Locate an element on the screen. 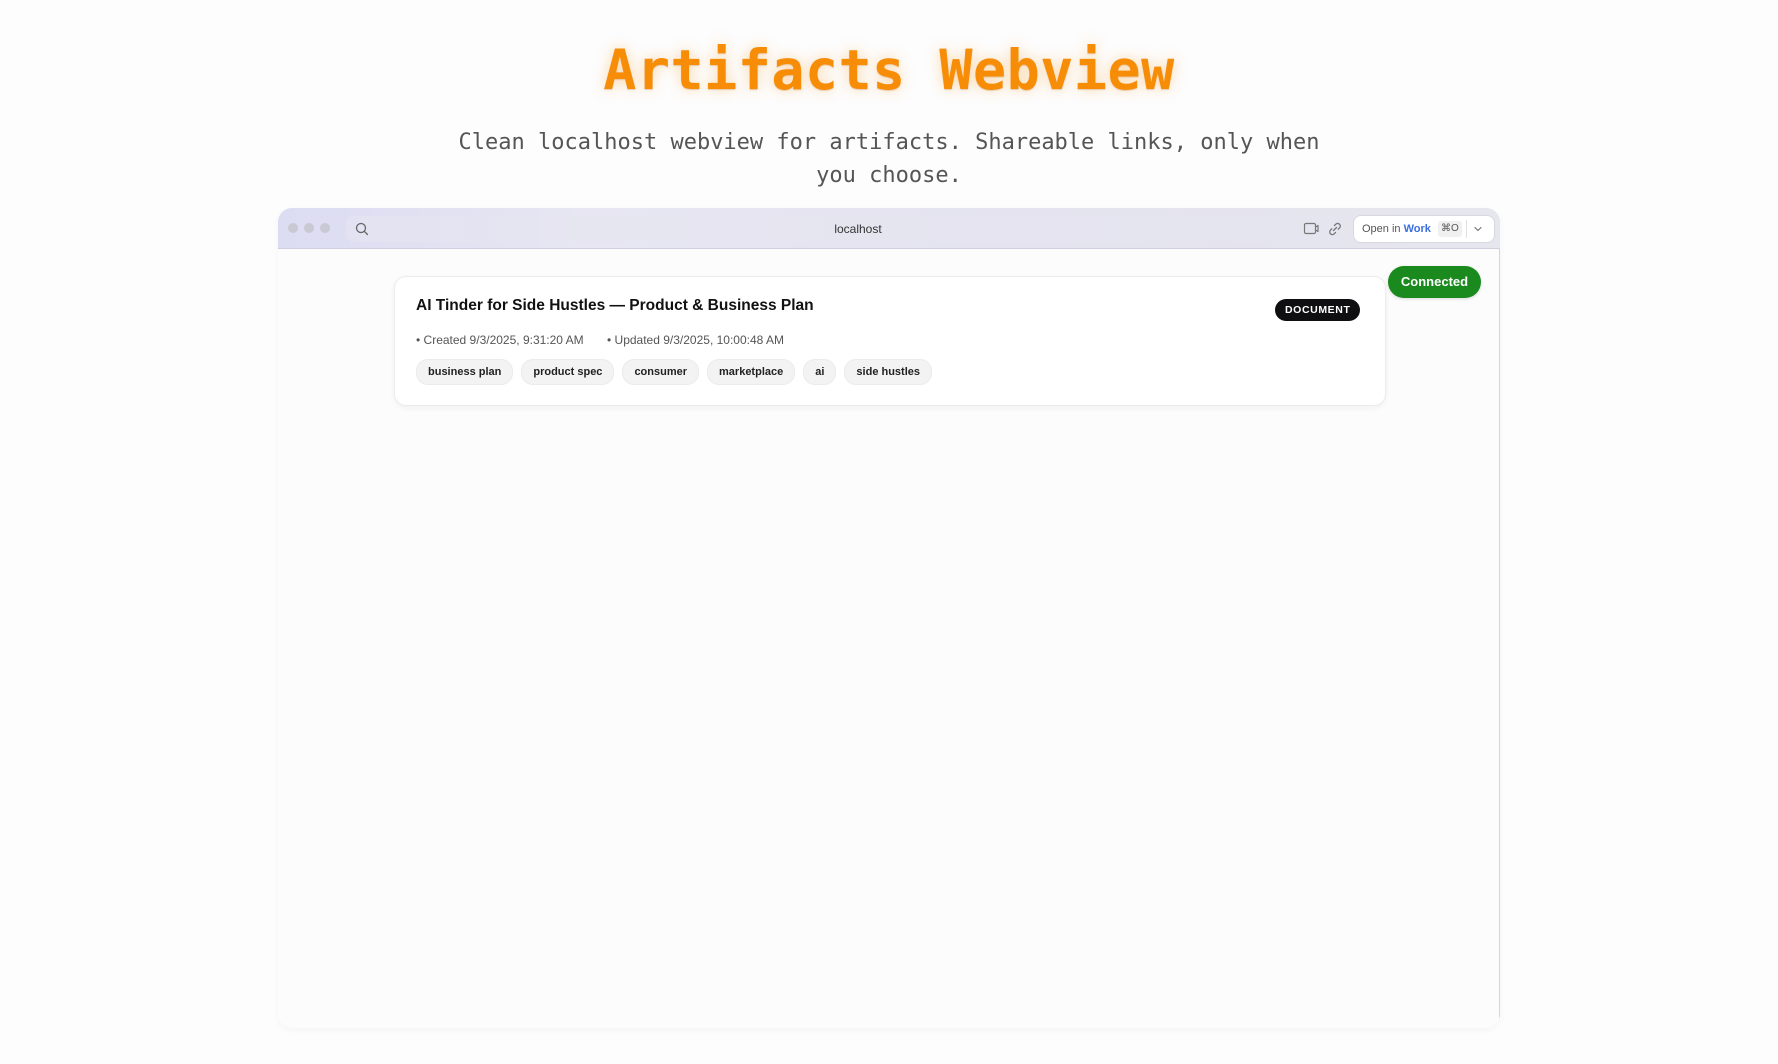 The height and width of the screenshot is (1064, 1778). artifact-type-badge: DOCUMENT is located at coordinates (1318, 310).